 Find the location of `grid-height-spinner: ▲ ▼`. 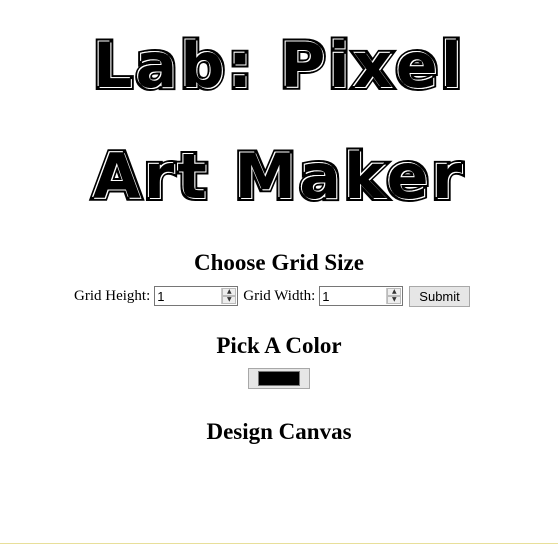

grid-height-spinner: ▲ ▼ is located at coordinates (229, 296).